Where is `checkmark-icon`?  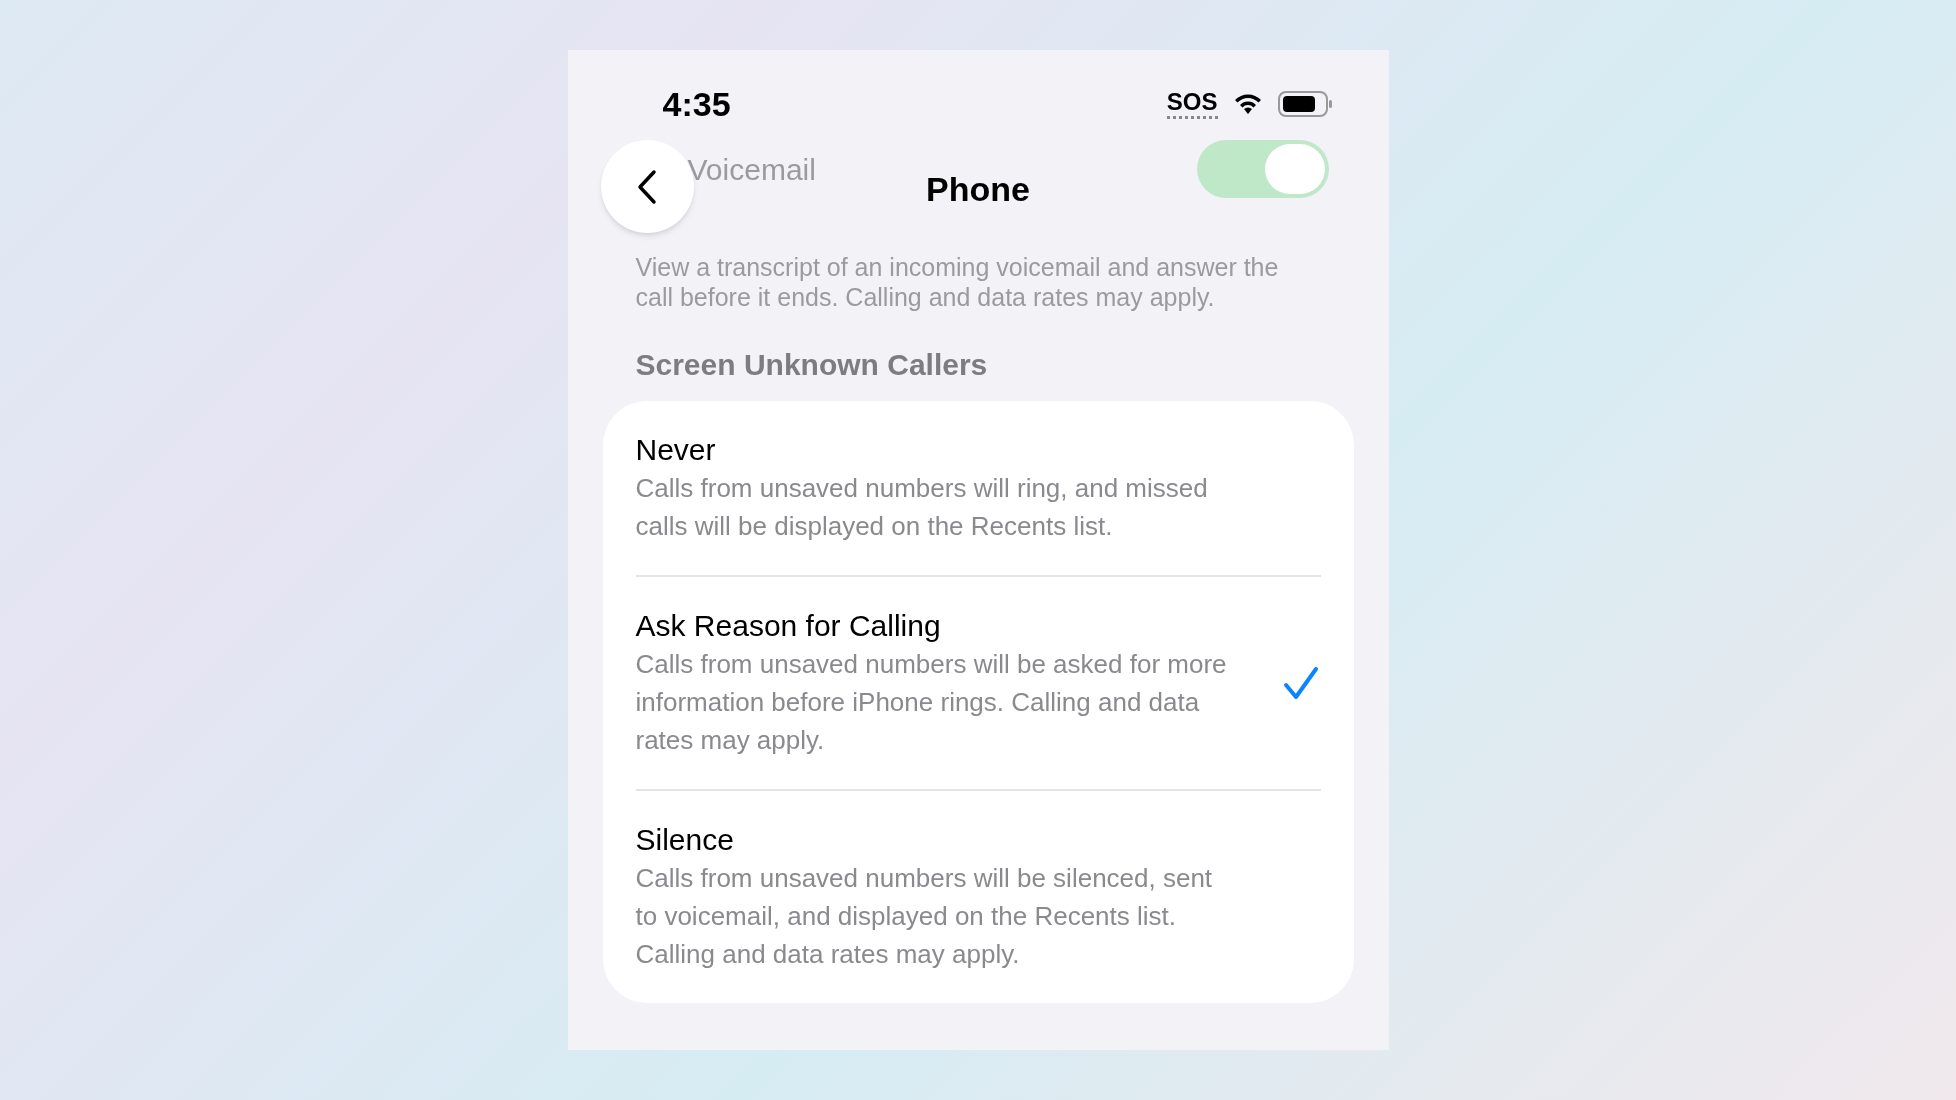 checkmark-icon is located at coordinates (1300, 683).